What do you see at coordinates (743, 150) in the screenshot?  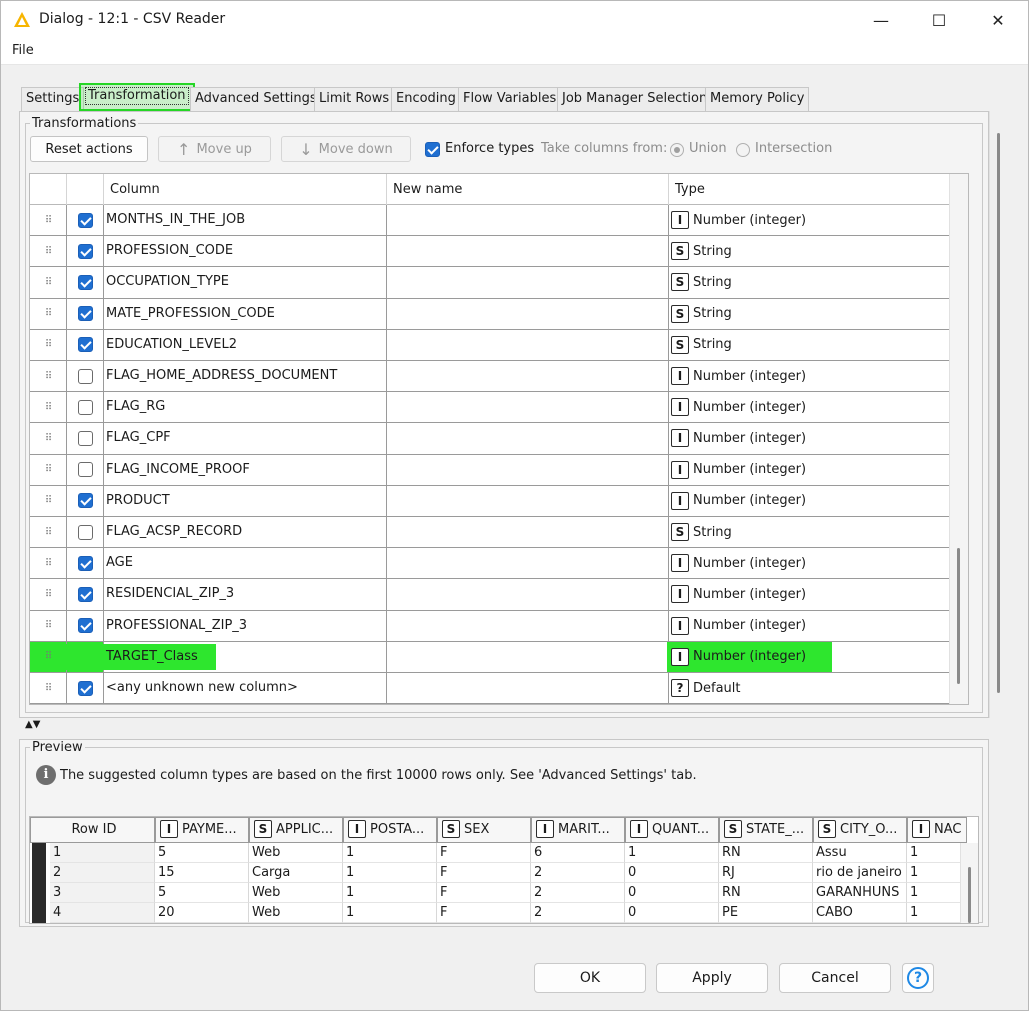 I see `intersection-radio` at bounding box center [743, 150].